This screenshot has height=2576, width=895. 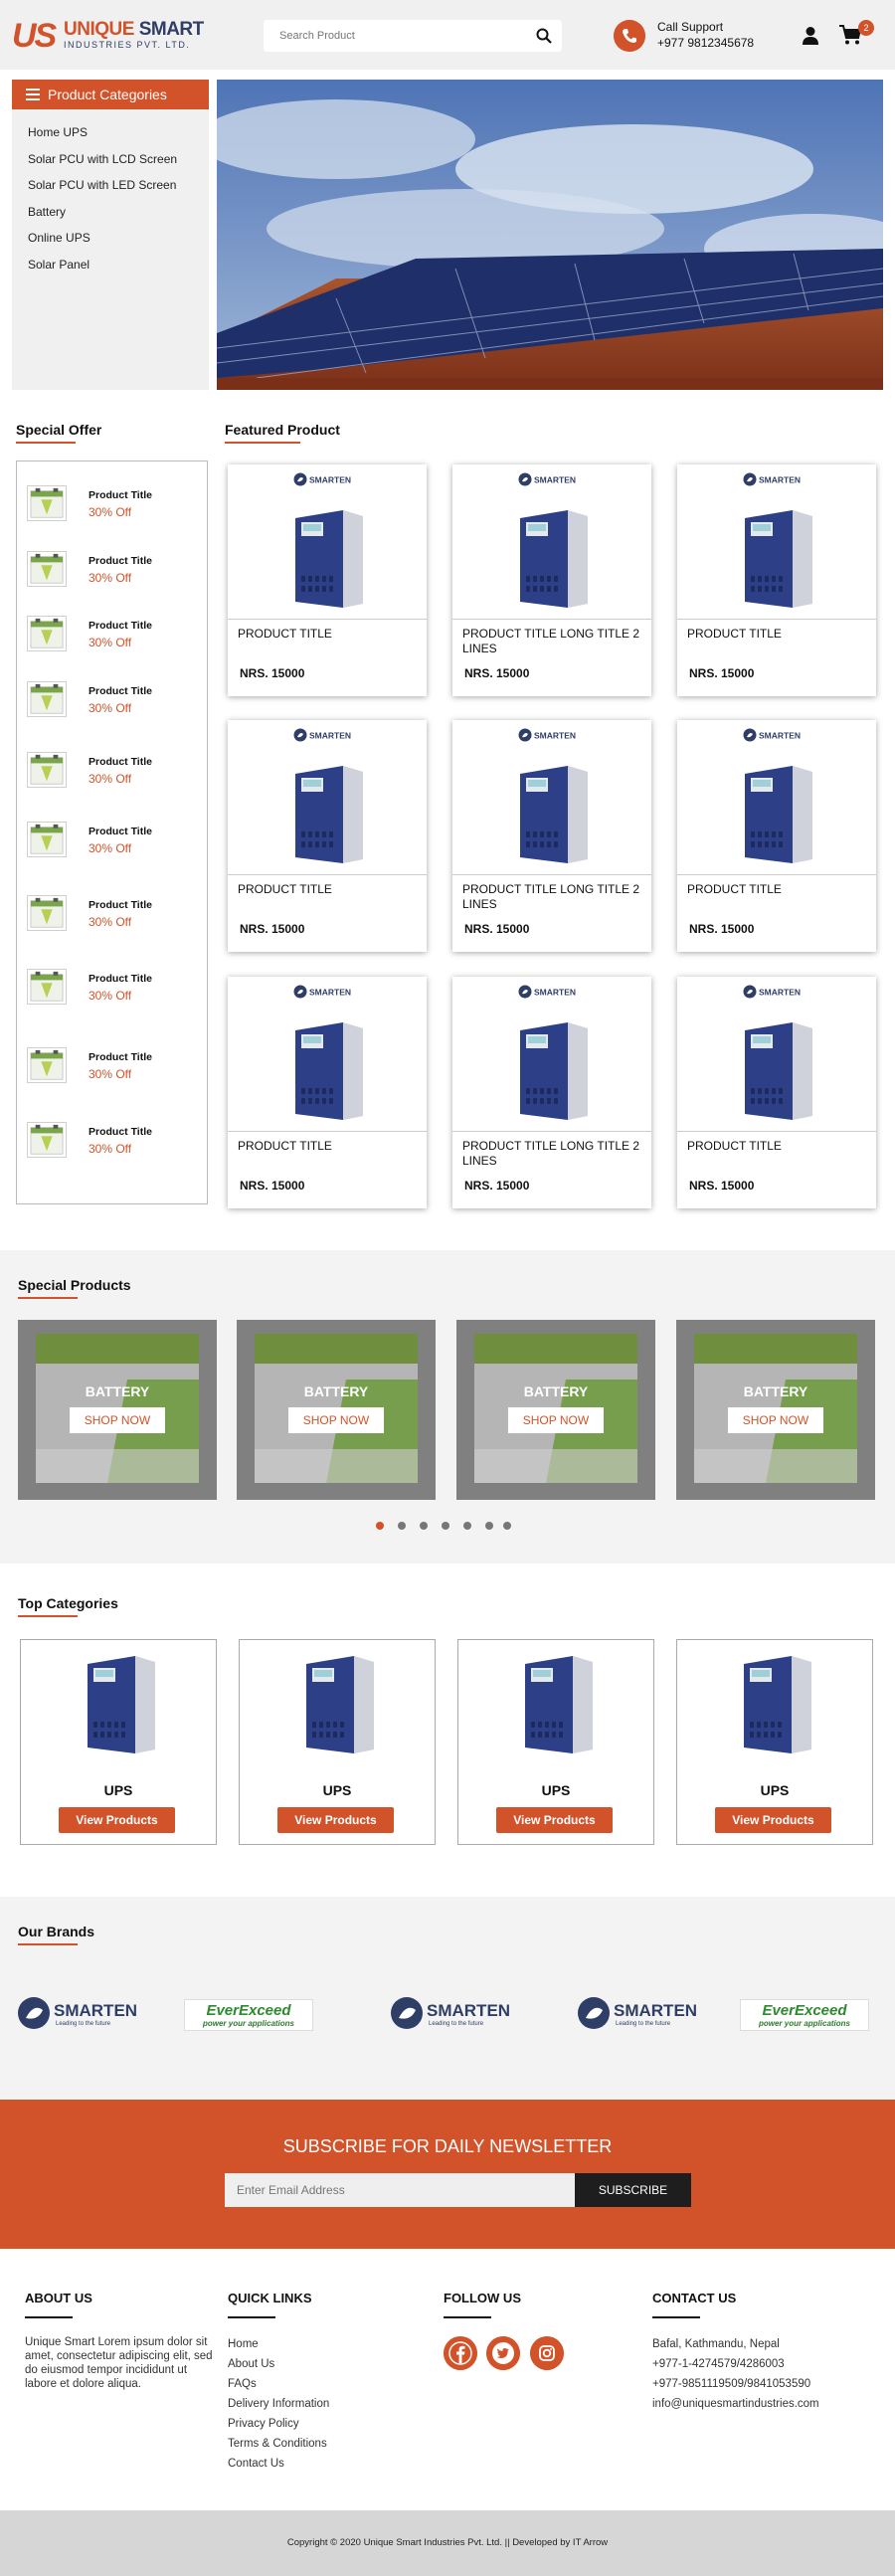 What do you see at coordinates (547, 2353) in the screenshot?
I see `instagram-icon` at bounding box center [547, 2353].